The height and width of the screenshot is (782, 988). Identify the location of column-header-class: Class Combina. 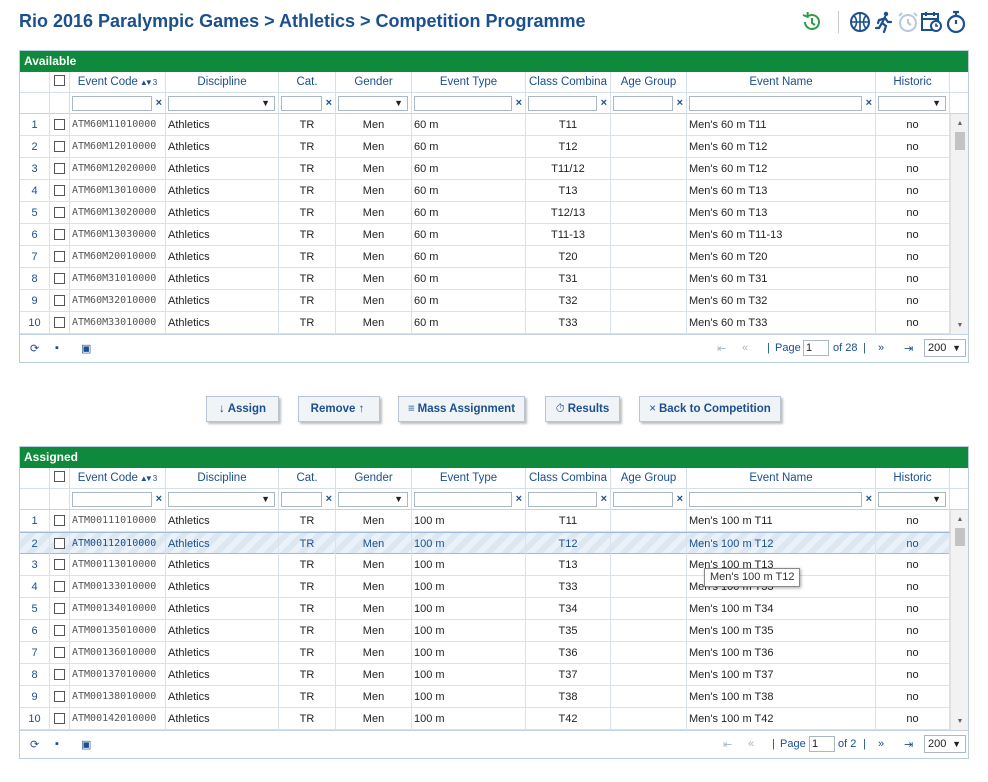
(568, 82).